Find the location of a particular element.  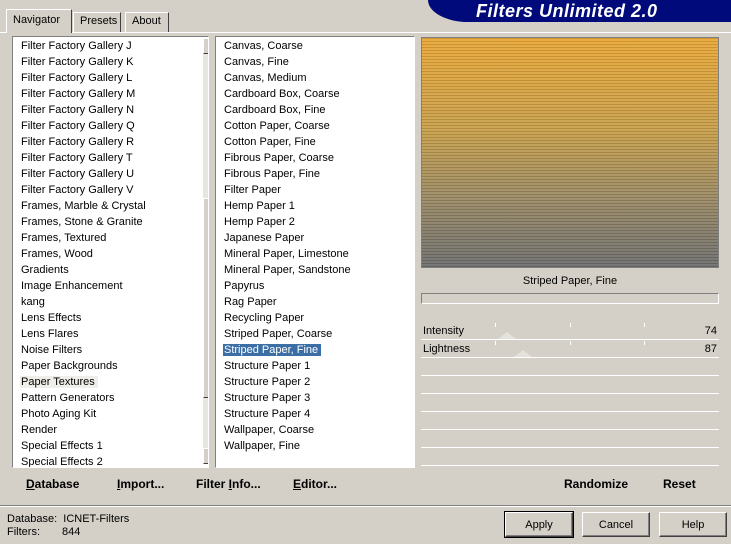

list-item: Hemp Paper 1 is located at coordinates (285, 207).